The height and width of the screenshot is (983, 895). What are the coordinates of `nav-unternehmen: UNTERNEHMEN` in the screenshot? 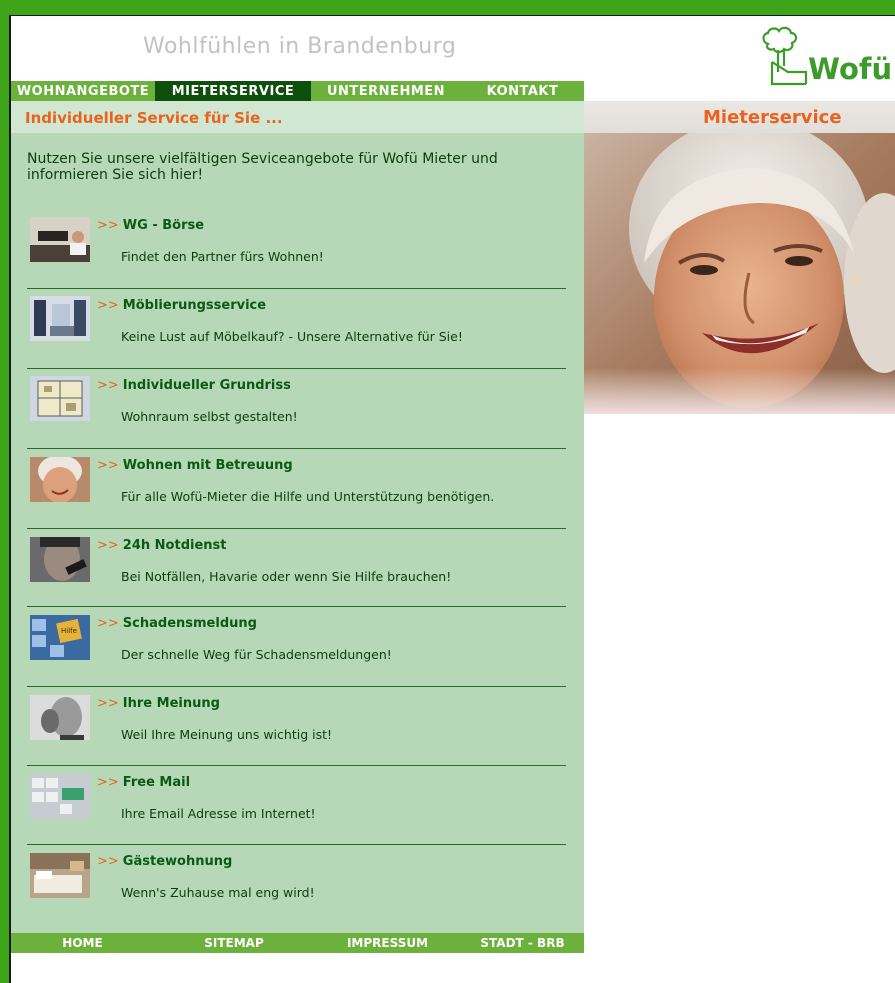 It's located at (386, 91).